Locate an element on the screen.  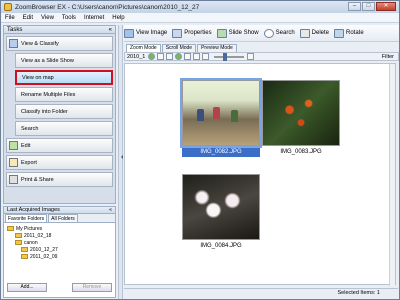
folder-icon is located at coordinates (18, 235).